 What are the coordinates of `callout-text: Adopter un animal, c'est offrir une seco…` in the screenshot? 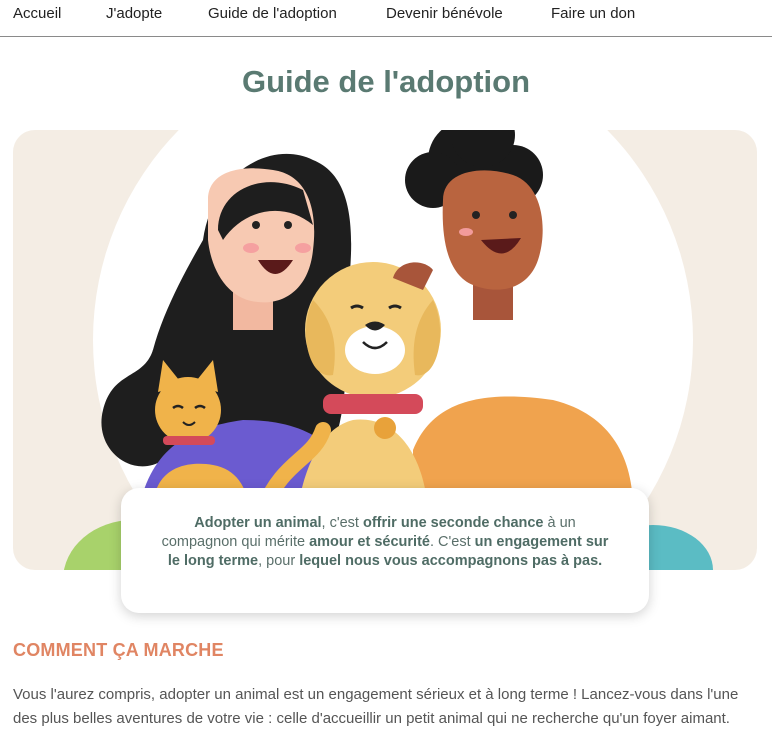 It's located at (385, 542).